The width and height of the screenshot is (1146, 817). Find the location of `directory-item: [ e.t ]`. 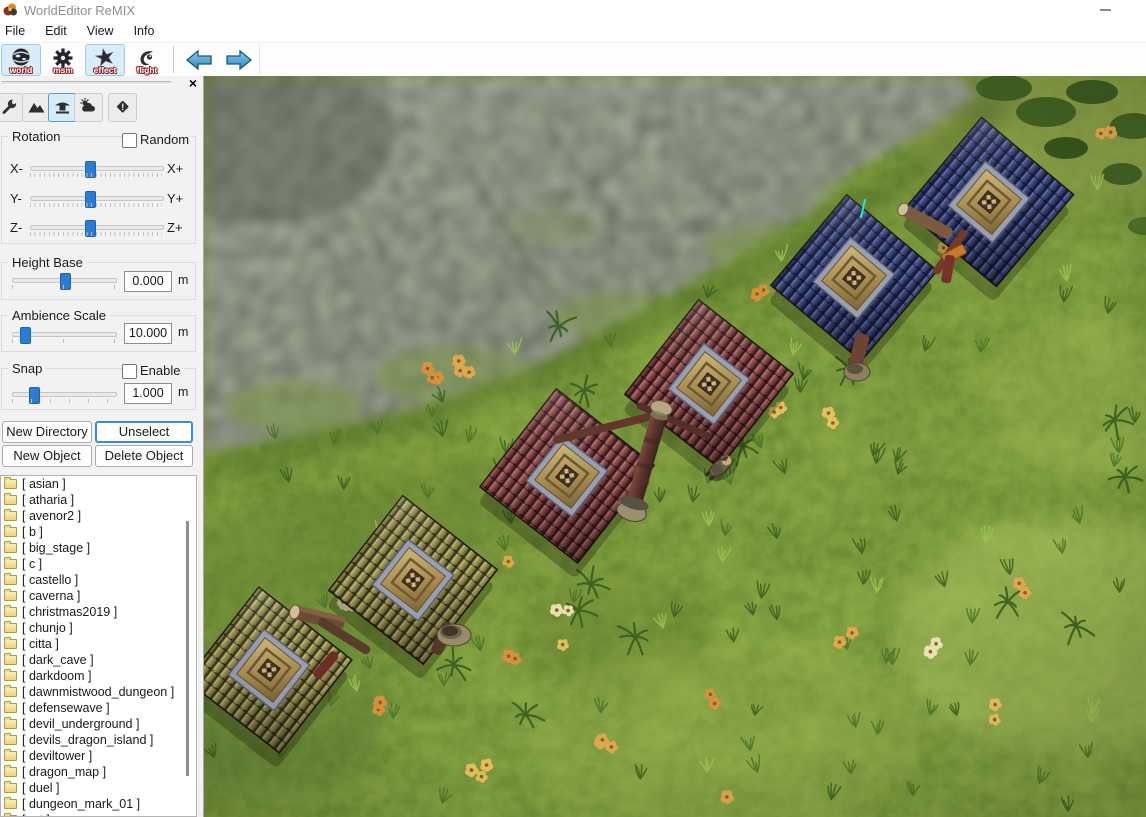

directory-item: [ e.t ] is located at coordinates (98, 814).